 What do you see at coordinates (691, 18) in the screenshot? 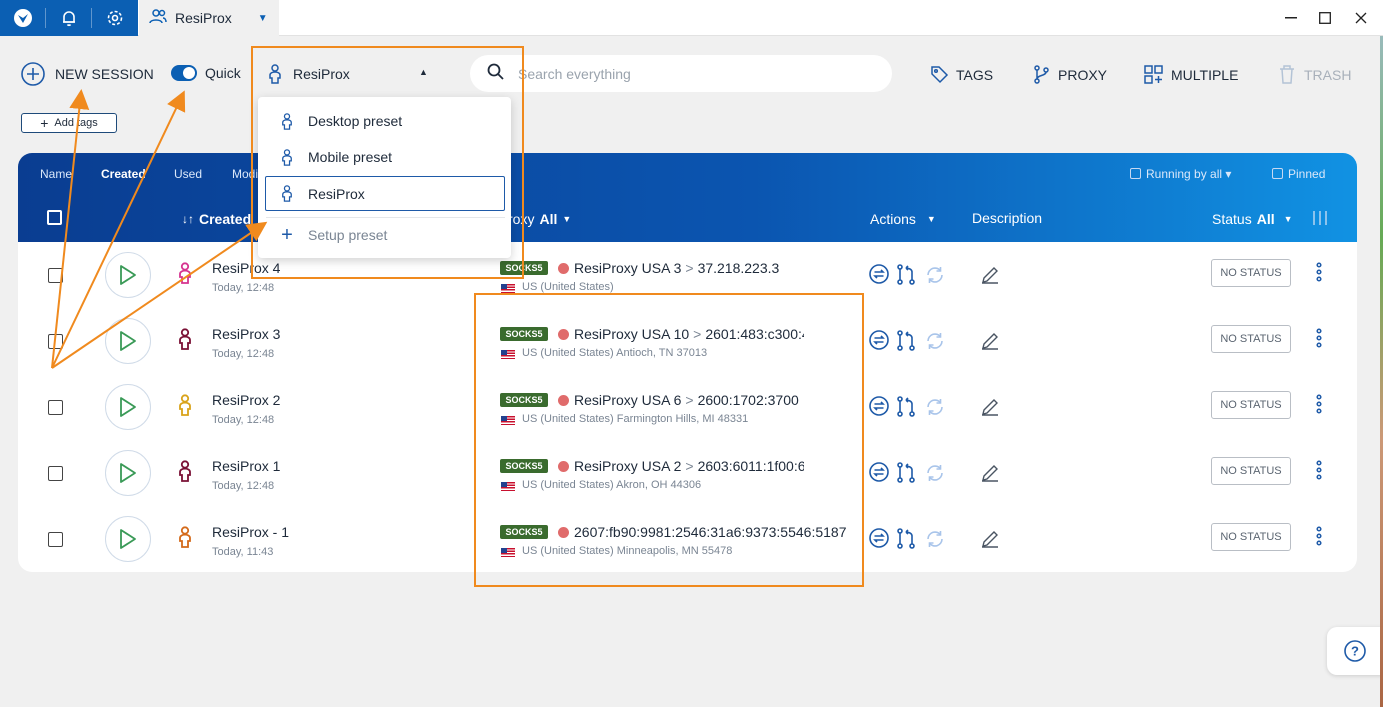
I see `title-bar: ResiProx ▼` at bounding box center [691, 18].